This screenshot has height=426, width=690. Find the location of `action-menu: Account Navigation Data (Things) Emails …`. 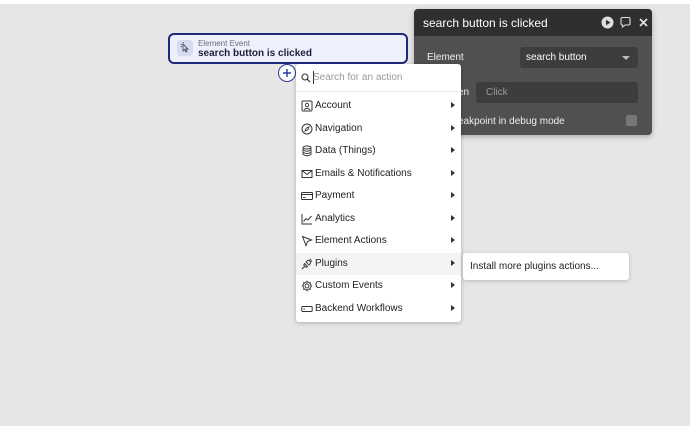

action-menu: Account Navigation Data (Things) Emails … is located at coordinates (378, 193).